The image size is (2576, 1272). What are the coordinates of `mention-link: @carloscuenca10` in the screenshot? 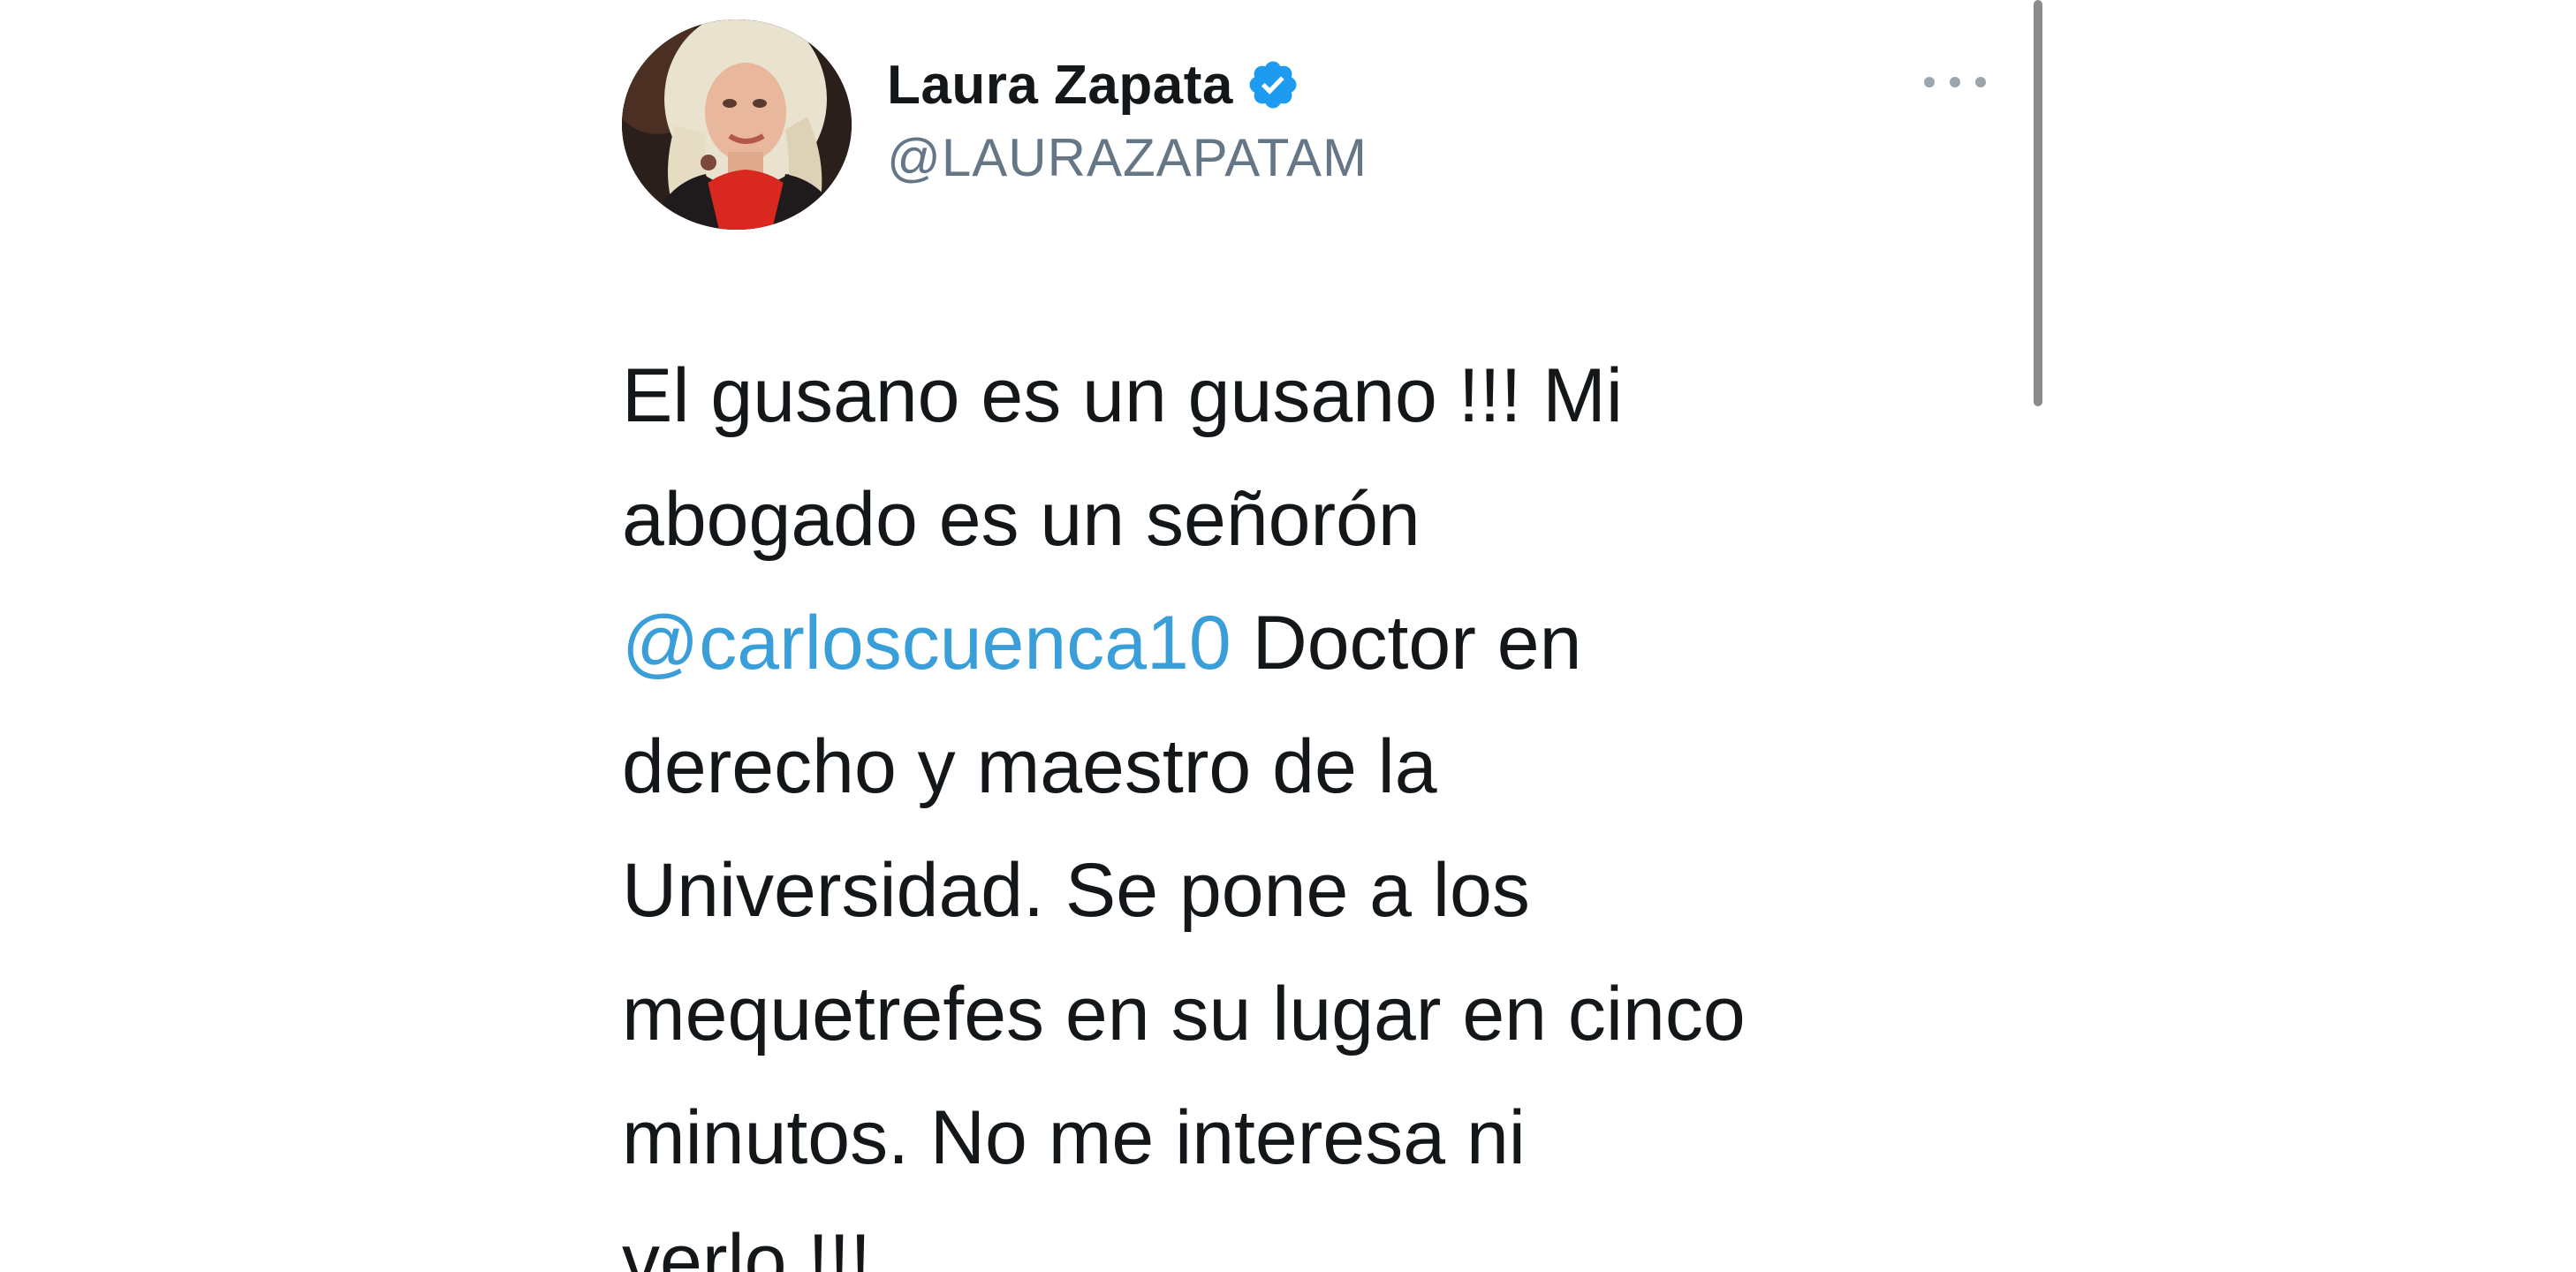 It's located at (927, 643).